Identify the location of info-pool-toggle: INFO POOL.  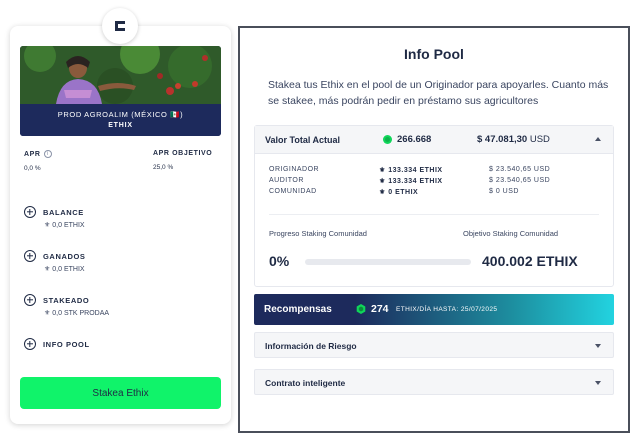
(119, 344).